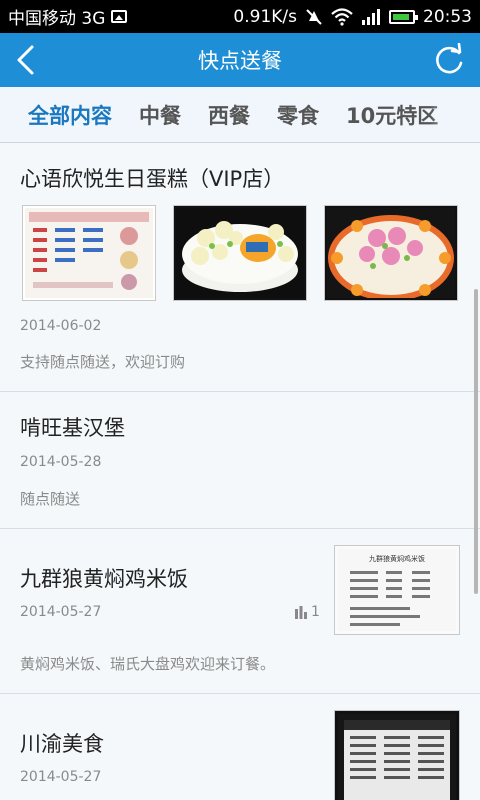  I want to click on item-title: 九群狼黄焖鸡米饭, so click(104, 579).